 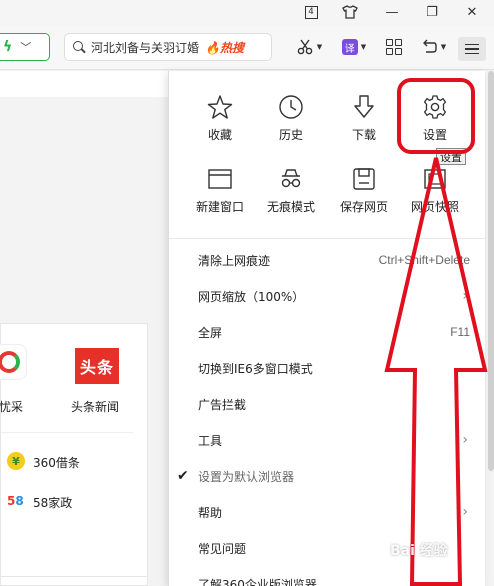 I want to click on settings-button: 设置, so click(x=435, y=124).